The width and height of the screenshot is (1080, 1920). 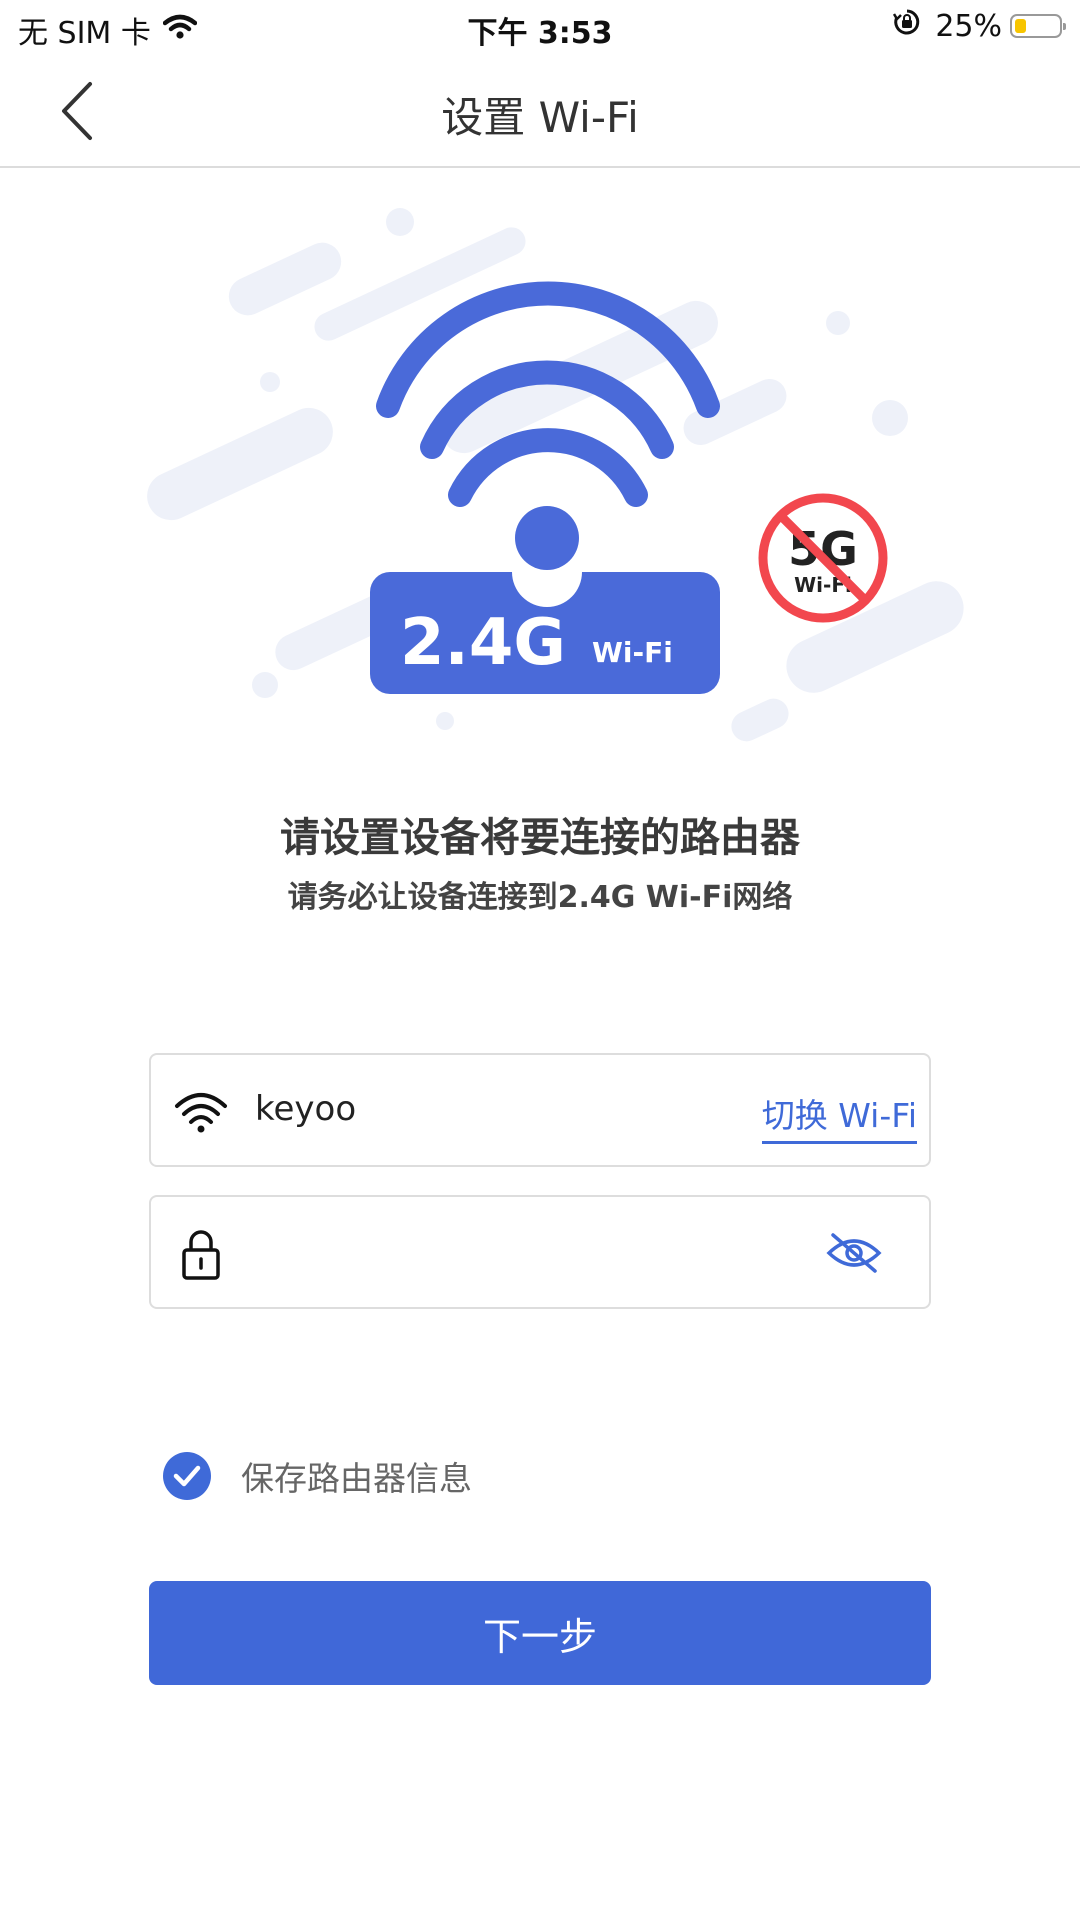 What do you see at coordinates (507, 1253) in the screenshot?
I see `password-input` at bounding box center [507, 1253].